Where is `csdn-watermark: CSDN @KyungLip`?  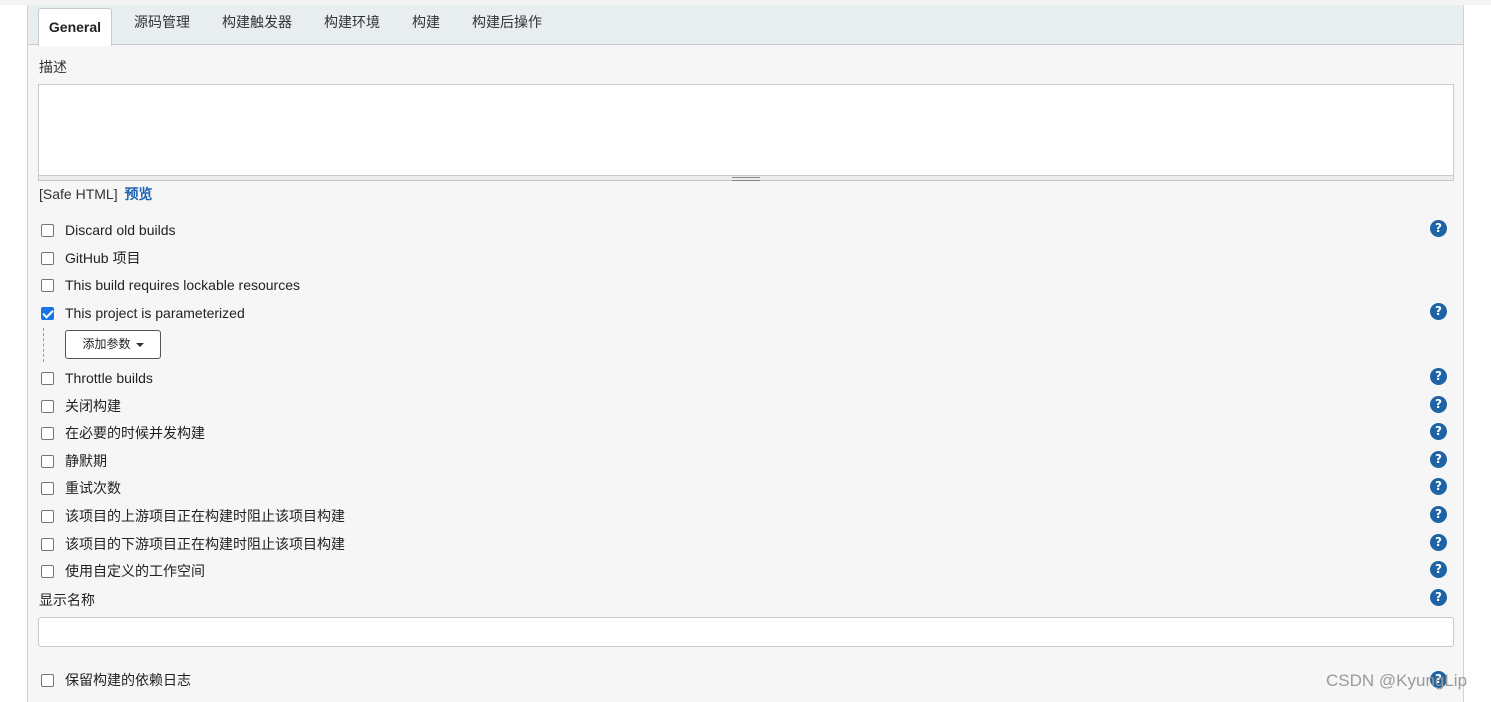
csdn-watermark: CSDN @KyungLip is located at coordinates (1397, 680).